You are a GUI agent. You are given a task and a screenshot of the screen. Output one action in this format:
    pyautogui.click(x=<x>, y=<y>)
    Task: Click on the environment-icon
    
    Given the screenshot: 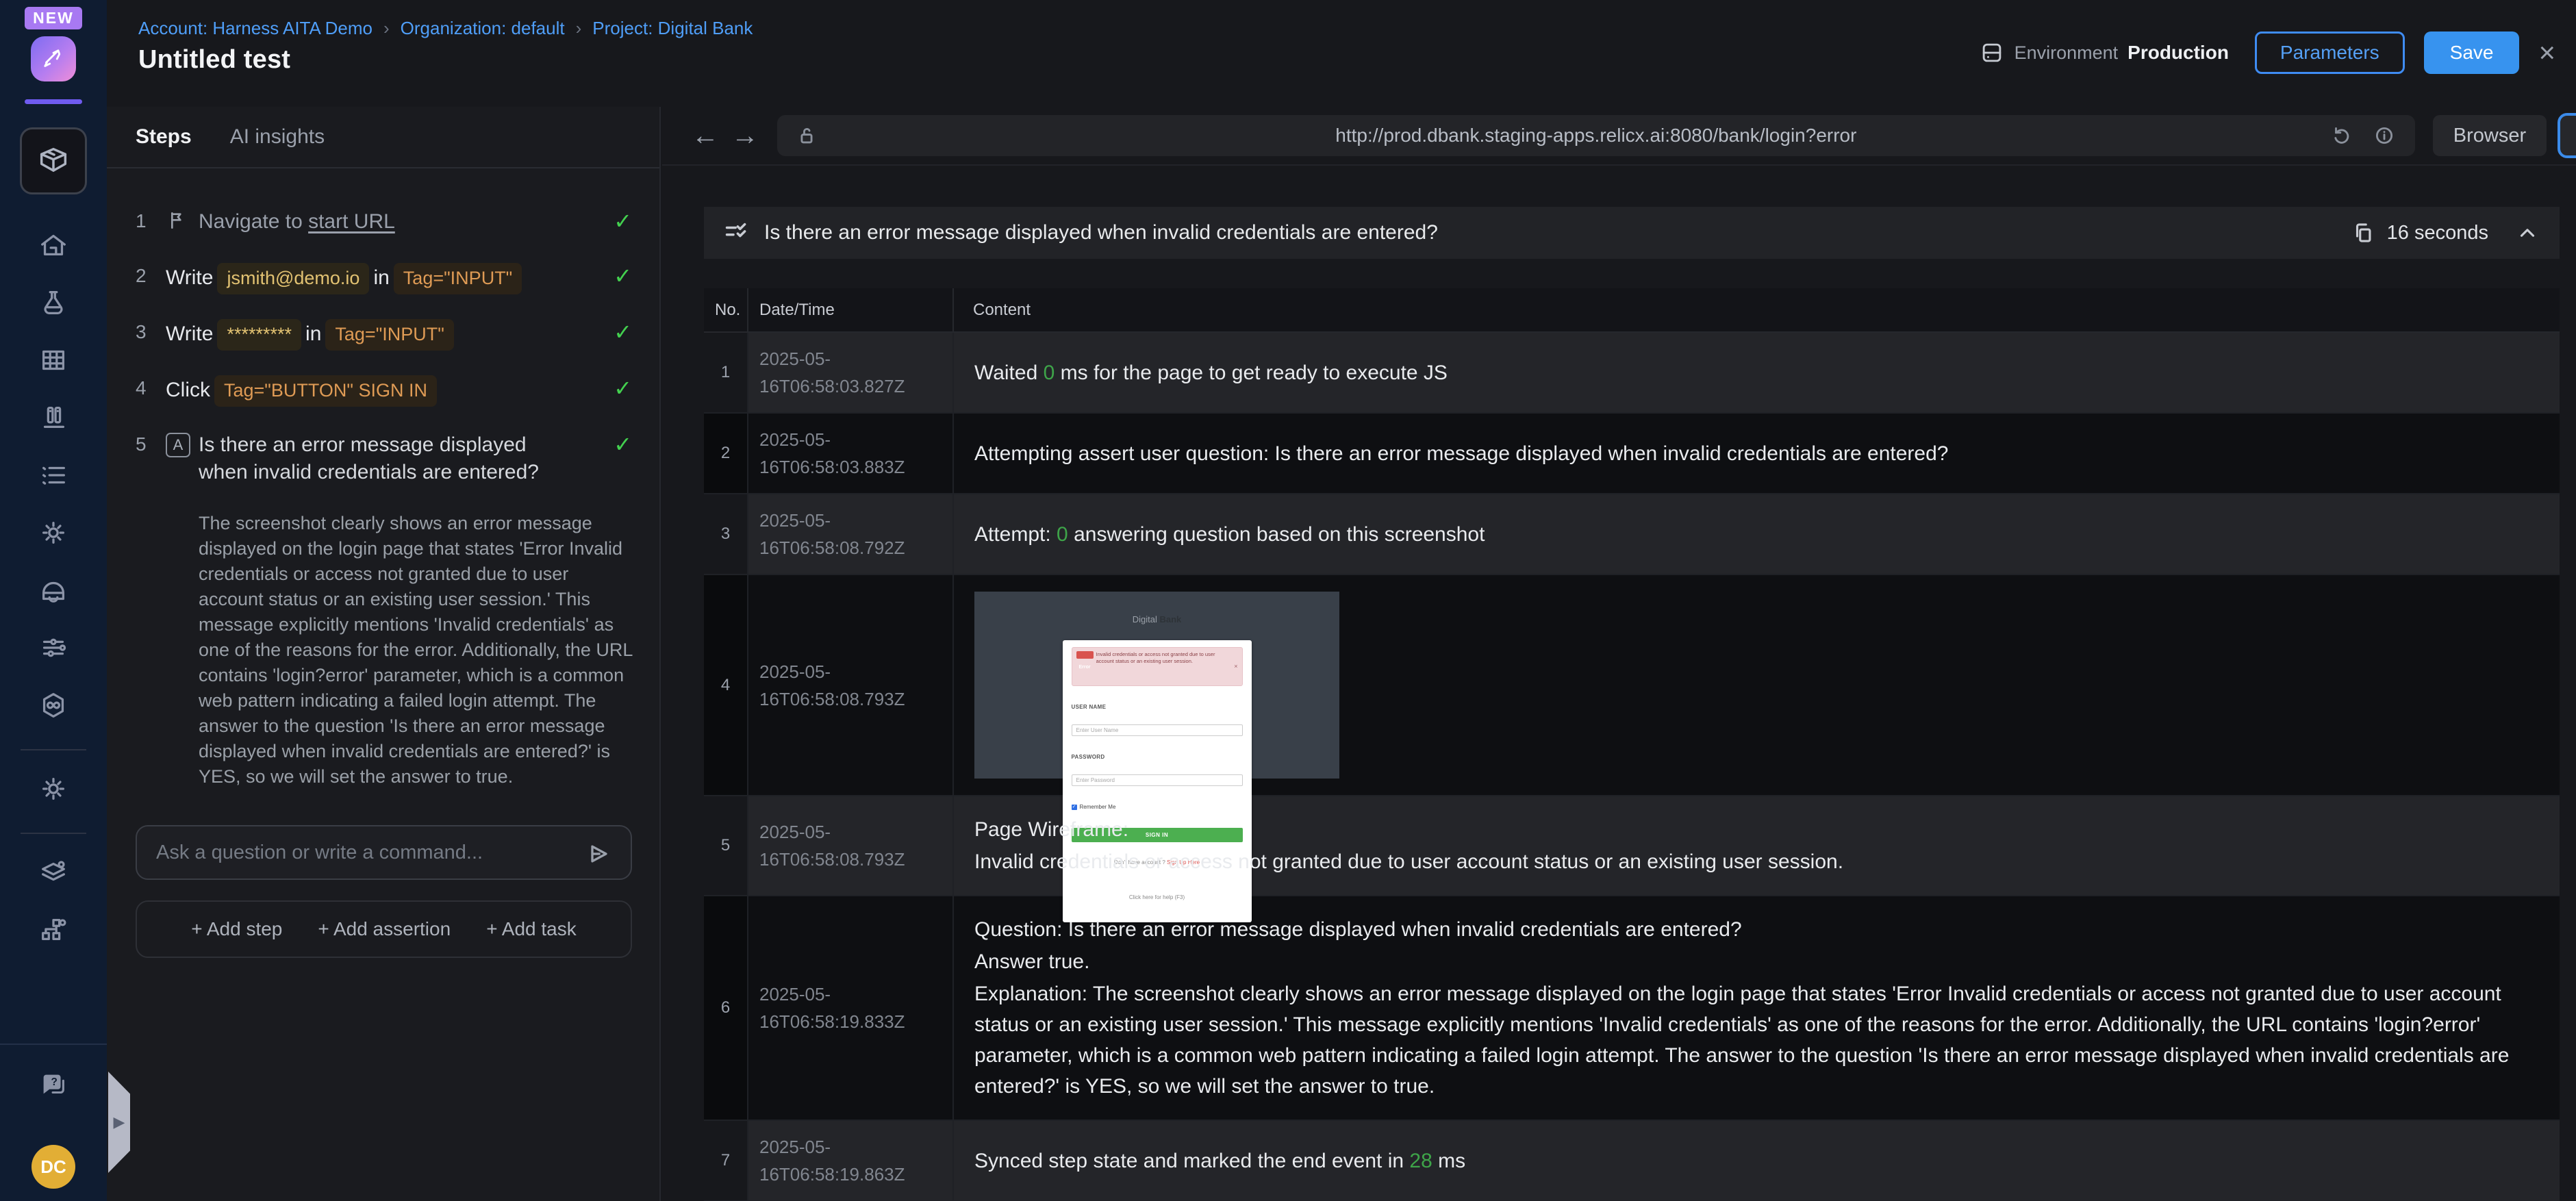 What is the action you would take?
    pyautogui.click(x=1992, y=52)
    